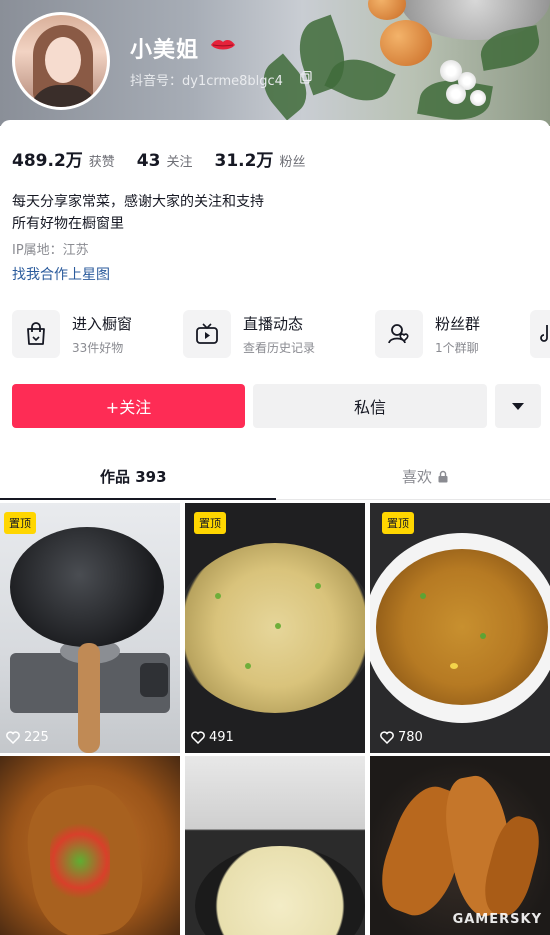 This screenshot has height=935, width=550. I want to click on stat-likes: 489.2万 获赞, so click(63, 158).